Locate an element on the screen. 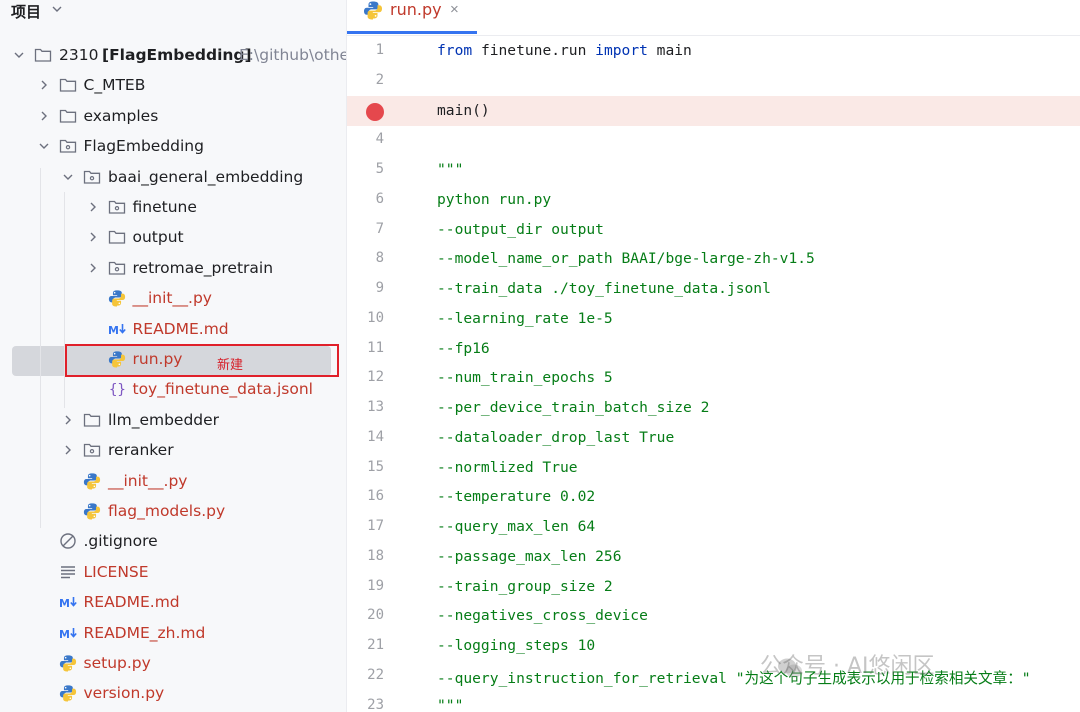 The width and height of the screenshot is (1080, 712). tree-item: {} toy_finetune_data.jsonl is located at coordinates (173, 389).